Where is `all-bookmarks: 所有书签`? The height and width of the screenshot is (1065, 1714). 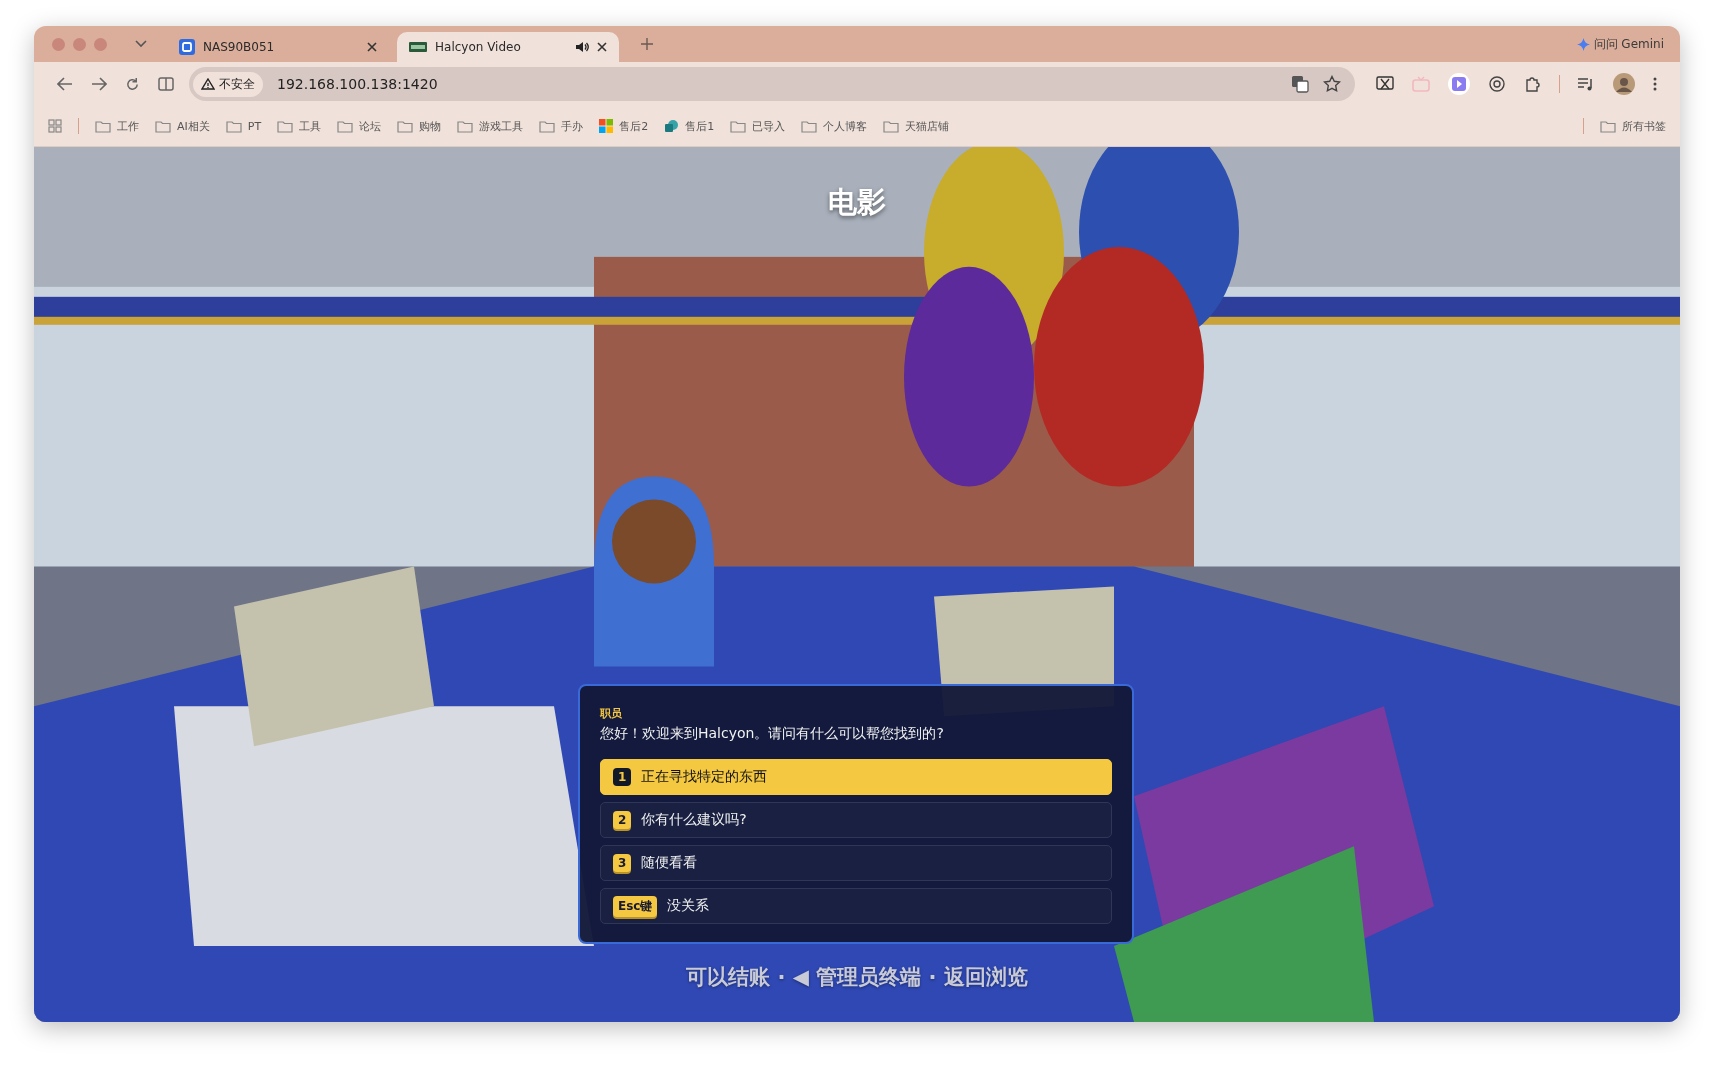
all-bookmarks: 所有书签 is located at coordinates (1633, 126).